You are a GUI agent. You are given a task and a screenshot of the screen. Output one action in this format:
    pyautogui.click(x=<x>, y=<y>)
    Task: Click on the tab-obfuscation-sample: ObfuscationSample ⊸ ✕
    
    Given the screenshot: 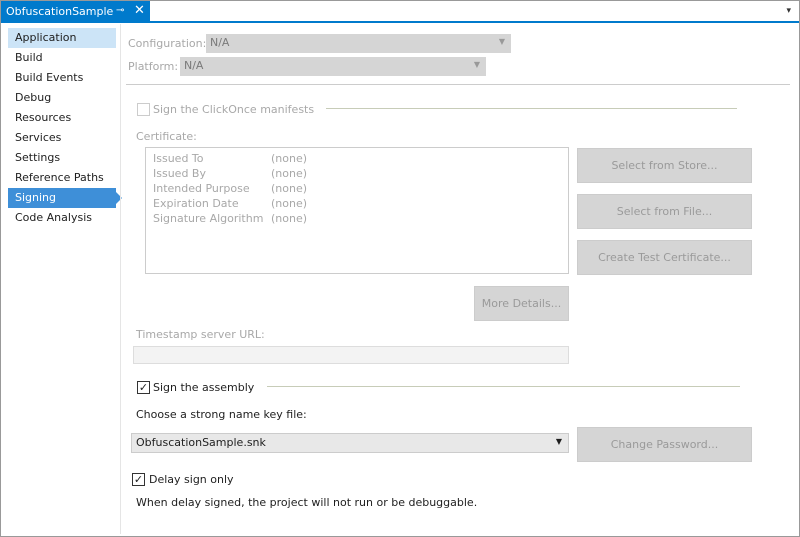 What is the action you would take?
    pyautogui.click(x=75, y=12)
    